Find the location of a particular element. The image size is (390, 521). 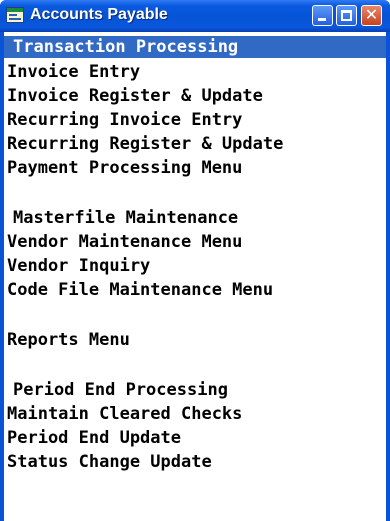

menu-item-payment-processing-menu: Payment Processing Menu is located at coordinates (195, 168).